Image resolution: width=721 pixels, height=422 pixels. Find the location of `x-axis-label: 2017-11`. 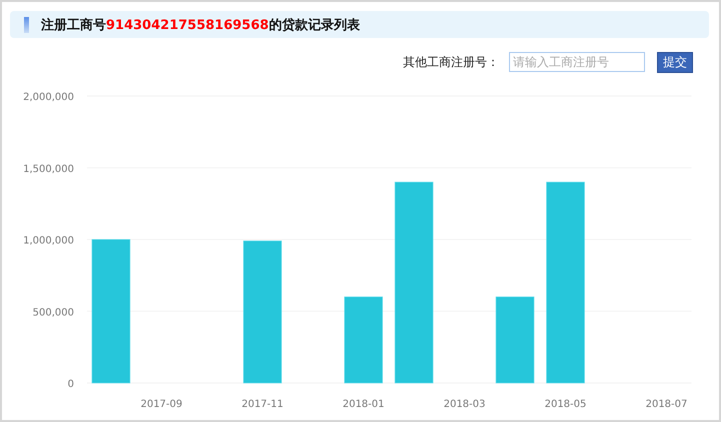

x-axis-label: 2017-11 is located at coordinates (263, 404).